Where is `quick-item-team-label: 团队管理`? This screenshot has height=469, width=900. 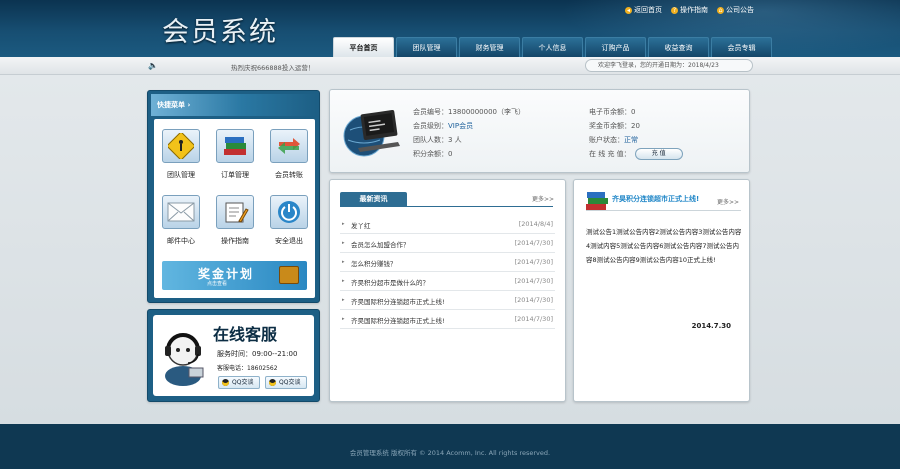 quick-item-team-label: 团队管理 is located at coordinates (181, 175).